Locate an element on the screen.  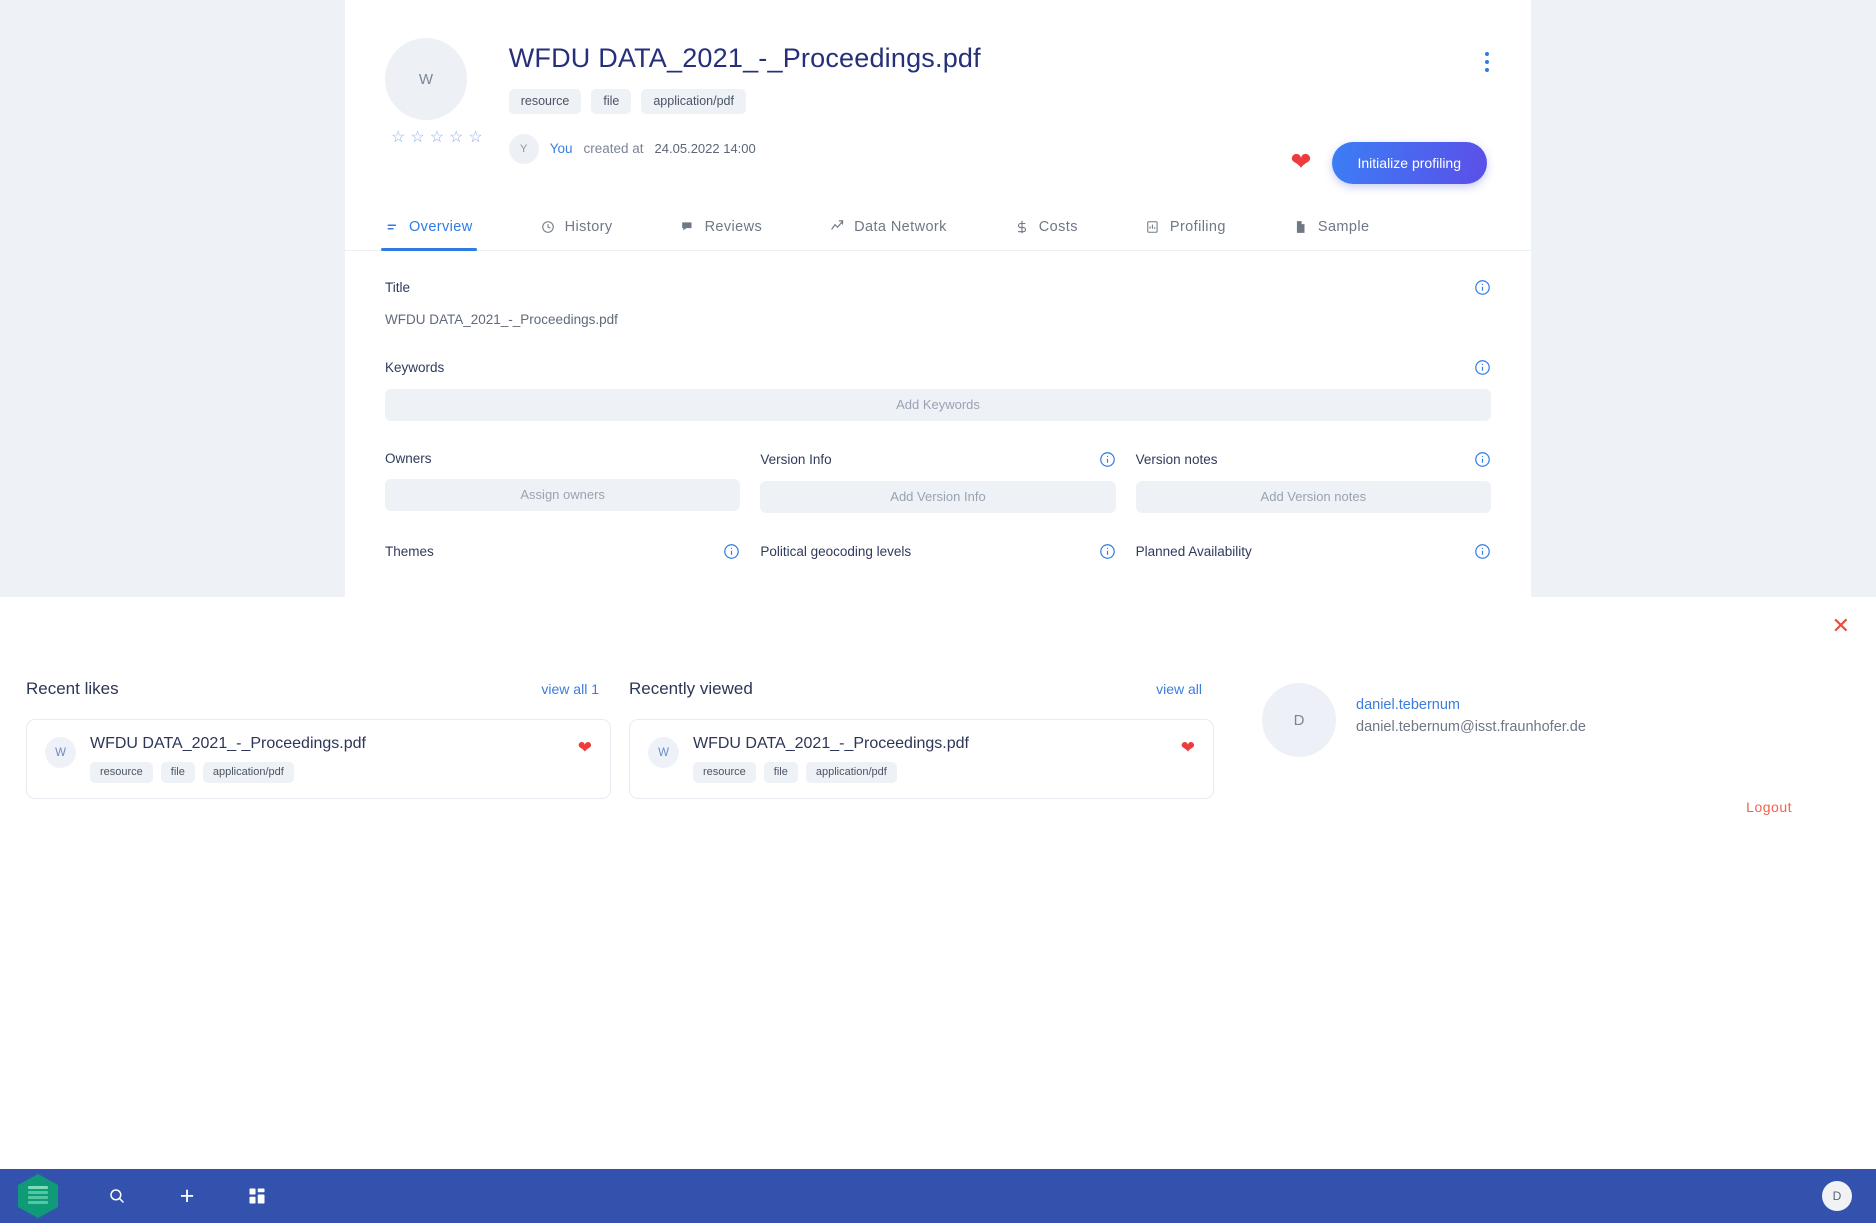
resource-avatar-initial: W is located at coordinates (426, 79).